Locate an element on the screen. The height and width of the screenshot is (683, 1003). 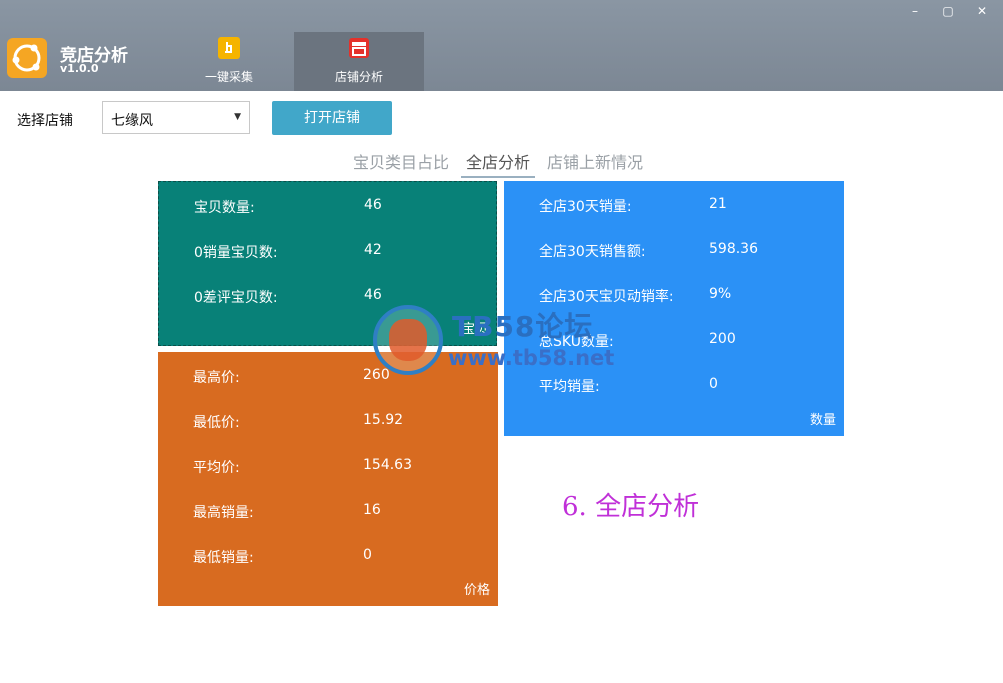
figure-caption: 6. 全店分析 is located at coordinates (631, 507).